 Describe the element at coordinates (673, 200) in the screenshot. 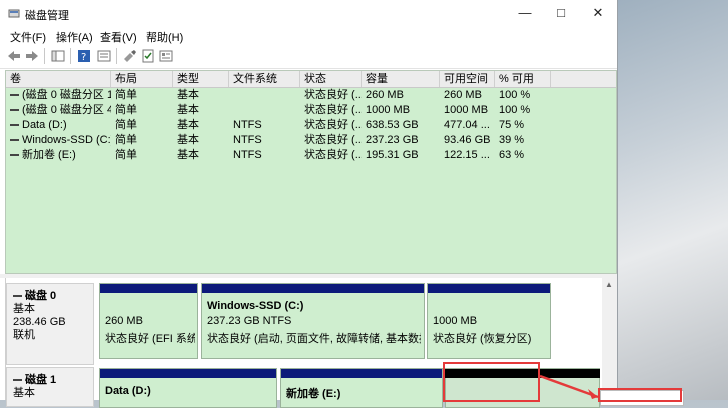

I see `desktop-background` at that location.